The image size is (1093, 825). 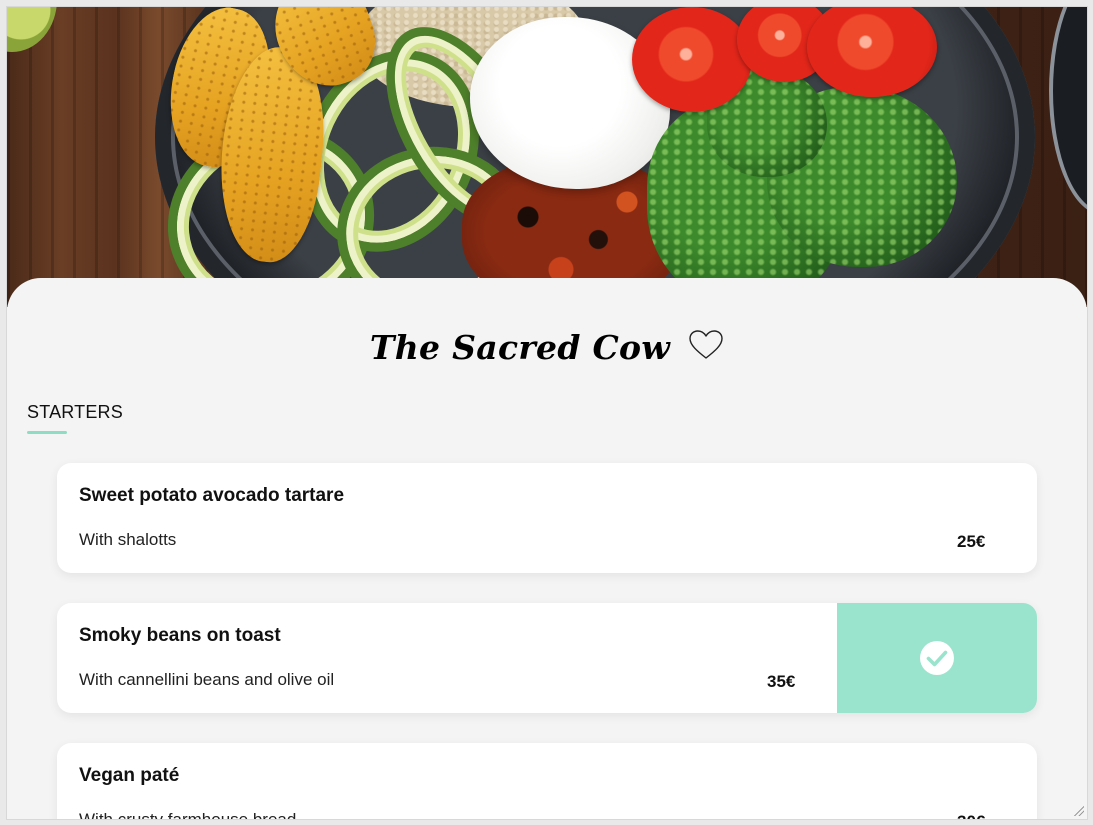 What do you see at coordinates (188, 815) in the screenshot?
I see `menu-item-description: With crusty farmhouse bread` at bounding box center [188, 815].